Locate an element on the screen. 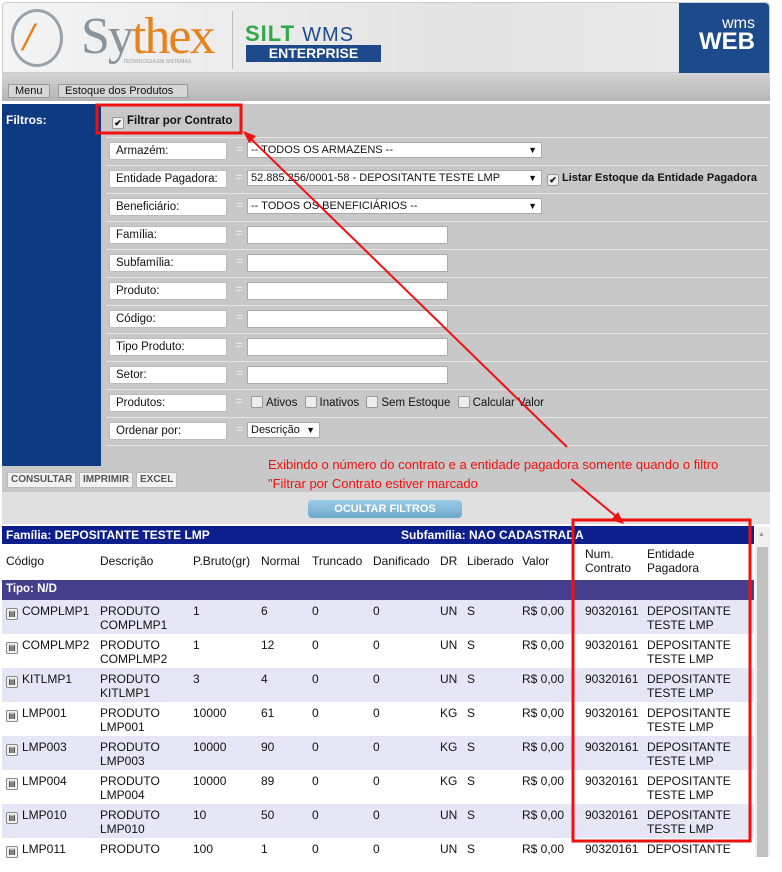  annotation-box-columns is located at coordinates (661, 680).